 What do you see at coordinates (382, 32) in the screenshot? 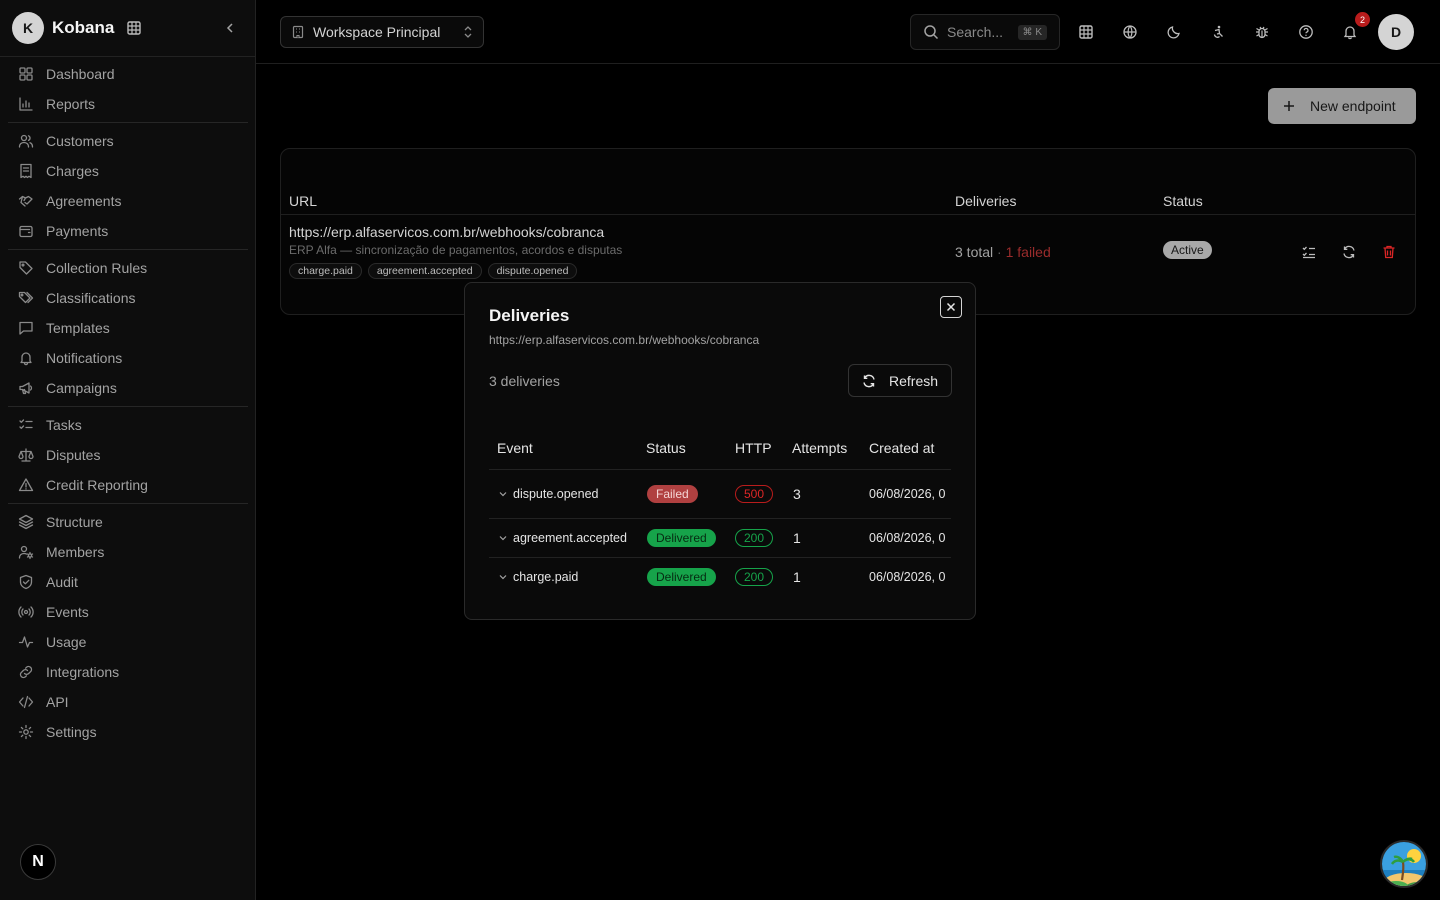
I see `workspace-select: Workspace Principal` at bounding box center [382, 32].